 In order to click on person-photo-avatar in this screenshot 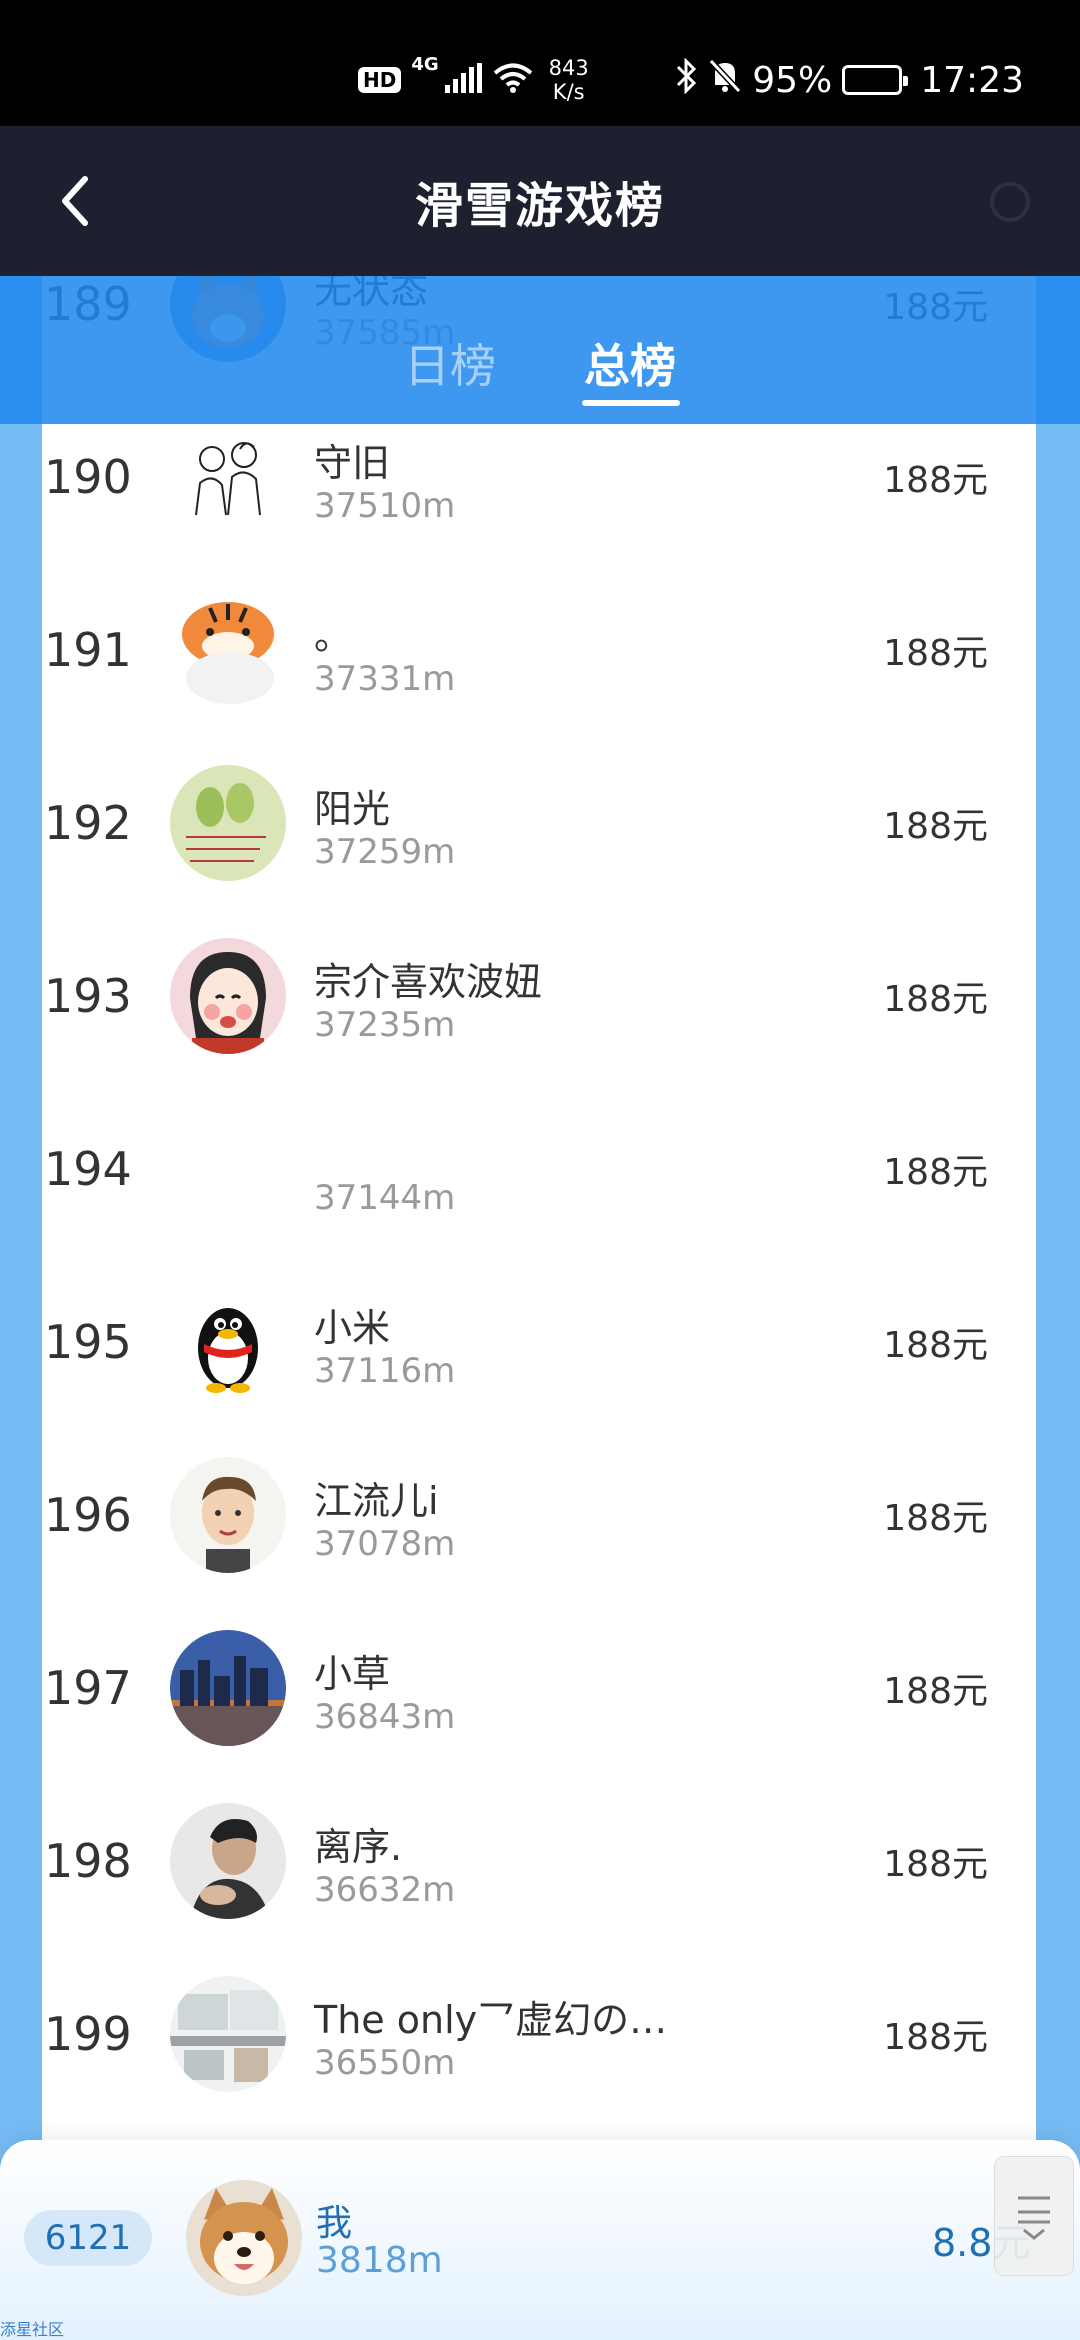, I will do `click(228, 1861)`.